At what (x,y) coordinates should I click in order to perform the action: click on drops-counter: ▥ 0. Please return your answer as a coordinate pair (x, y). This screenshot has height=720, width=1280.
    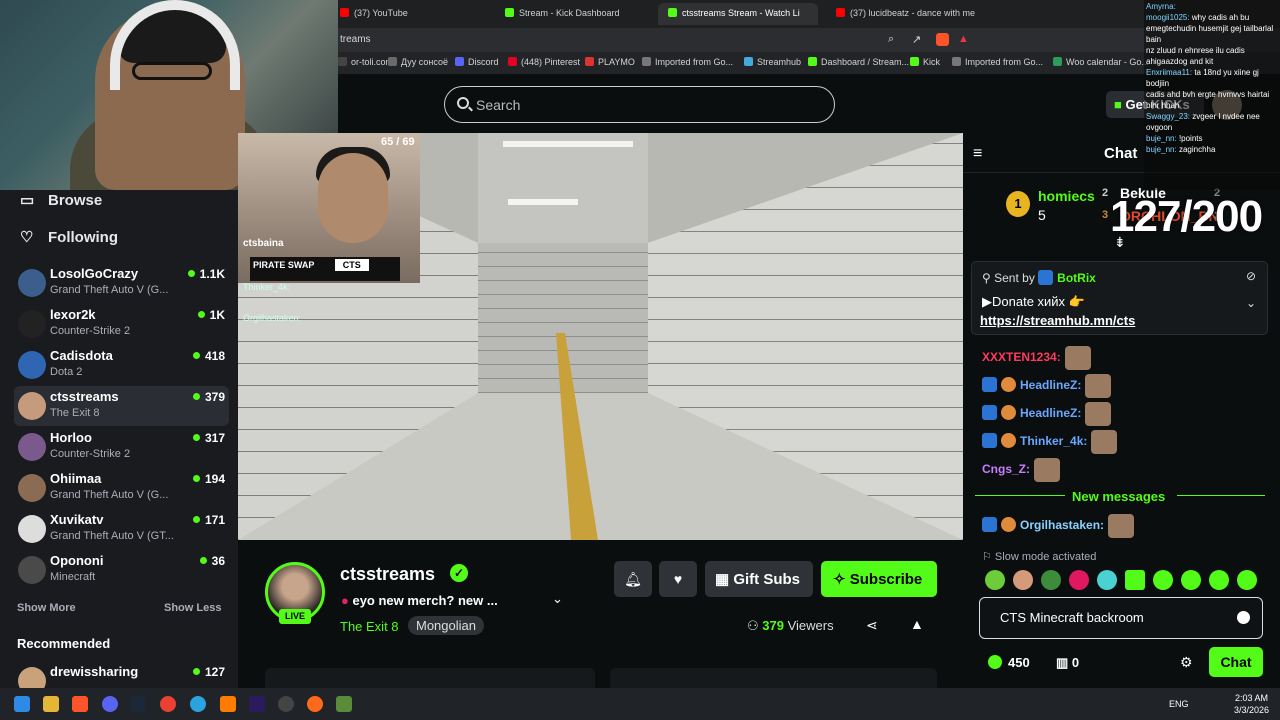
    Looking at the image, I should click on (1067, 663).